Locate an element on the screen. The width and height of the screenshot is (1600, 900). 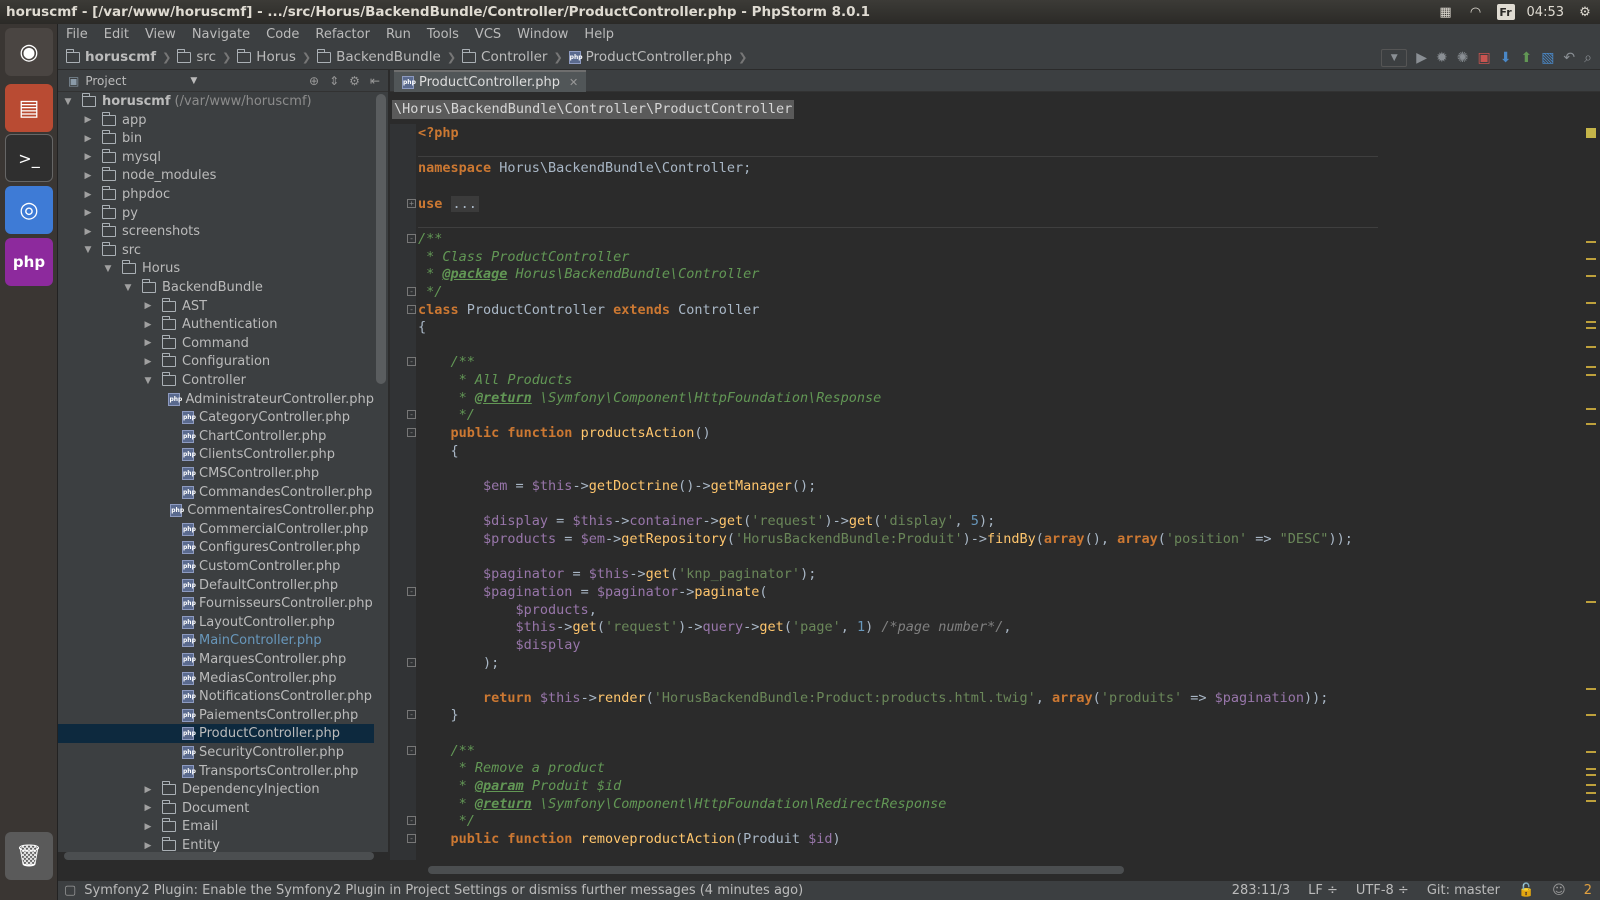
cursor-position: 283:11/3 is located at coordinates (1261, 890).